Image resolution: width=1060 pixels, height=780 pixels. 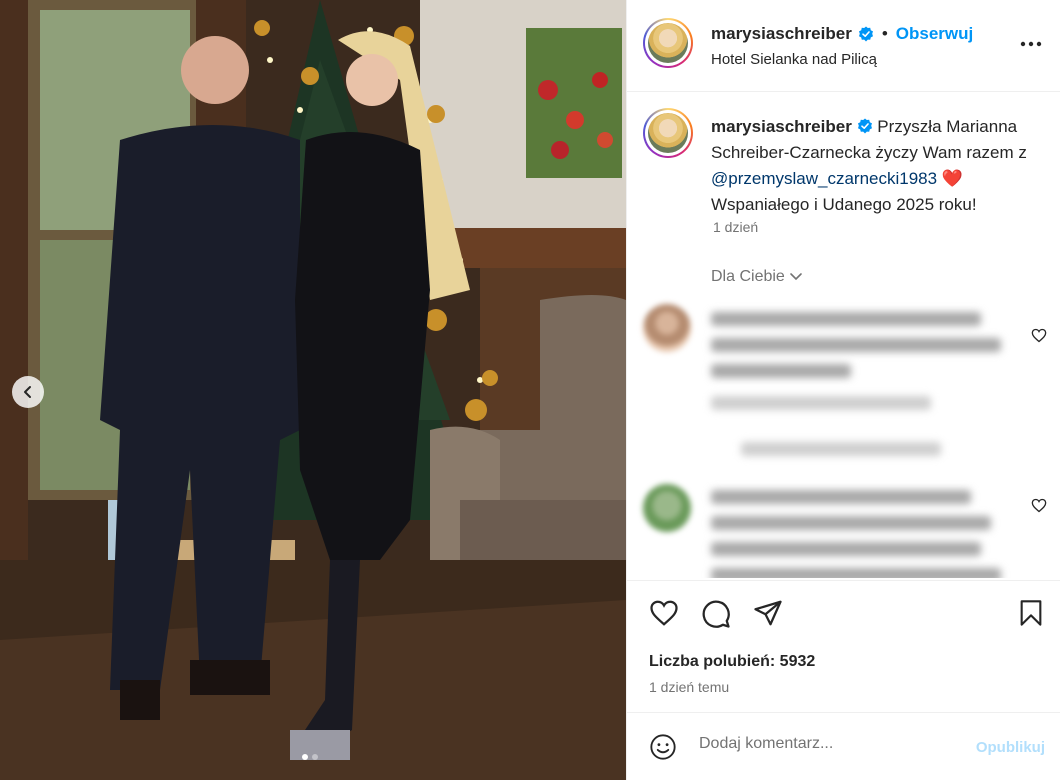 I want to click on comments-sort-dropdown: Dla Ciebie, so click(x=757, y=277).